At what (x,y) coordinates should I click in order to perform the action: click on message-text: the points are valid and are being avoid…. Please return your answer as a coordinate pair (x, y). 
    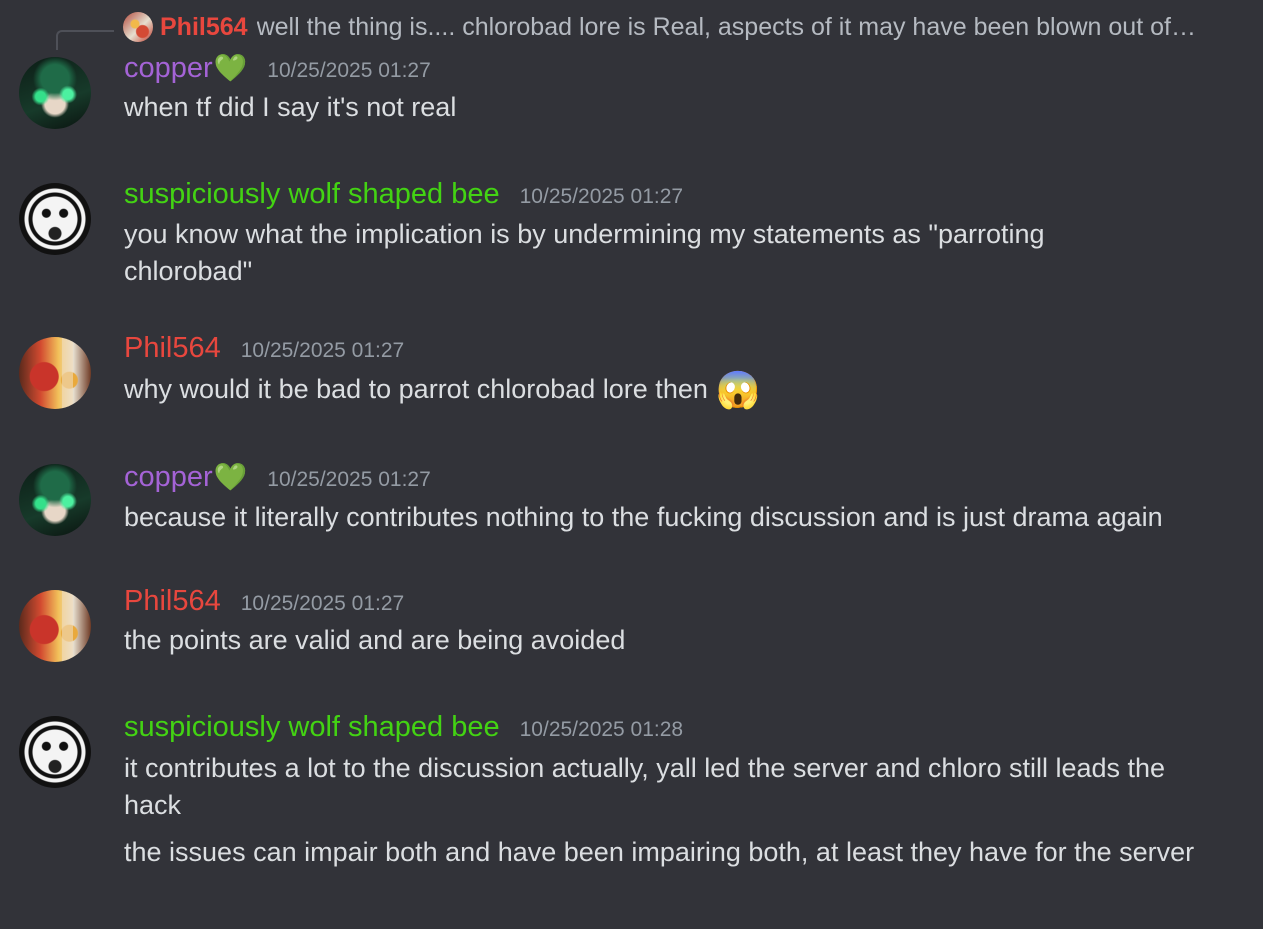
    Looking at the image, I should click on (375, 640).